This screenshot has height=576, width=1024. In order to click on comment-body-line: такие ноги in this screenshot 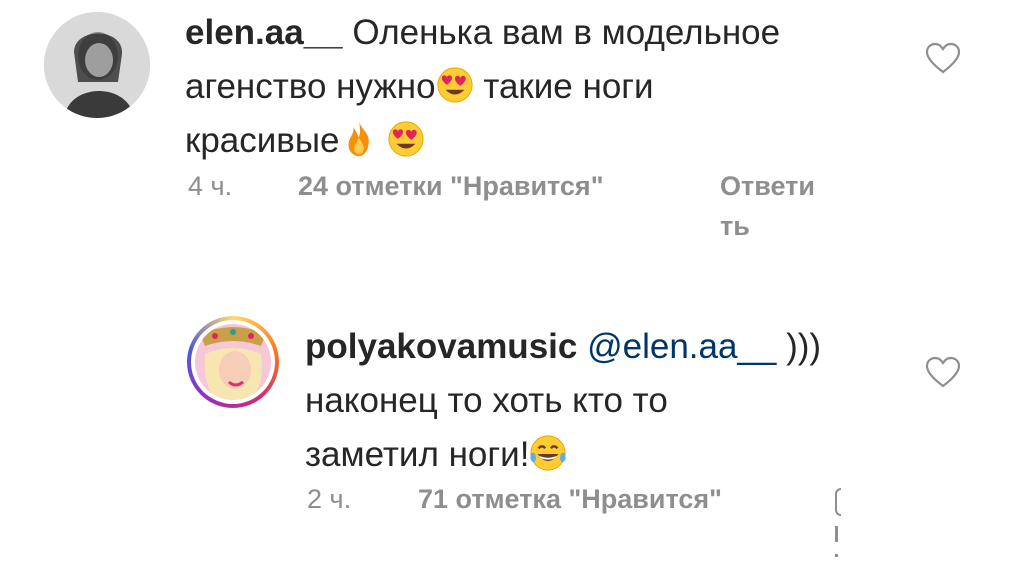, I will do `click(563, 86)`.